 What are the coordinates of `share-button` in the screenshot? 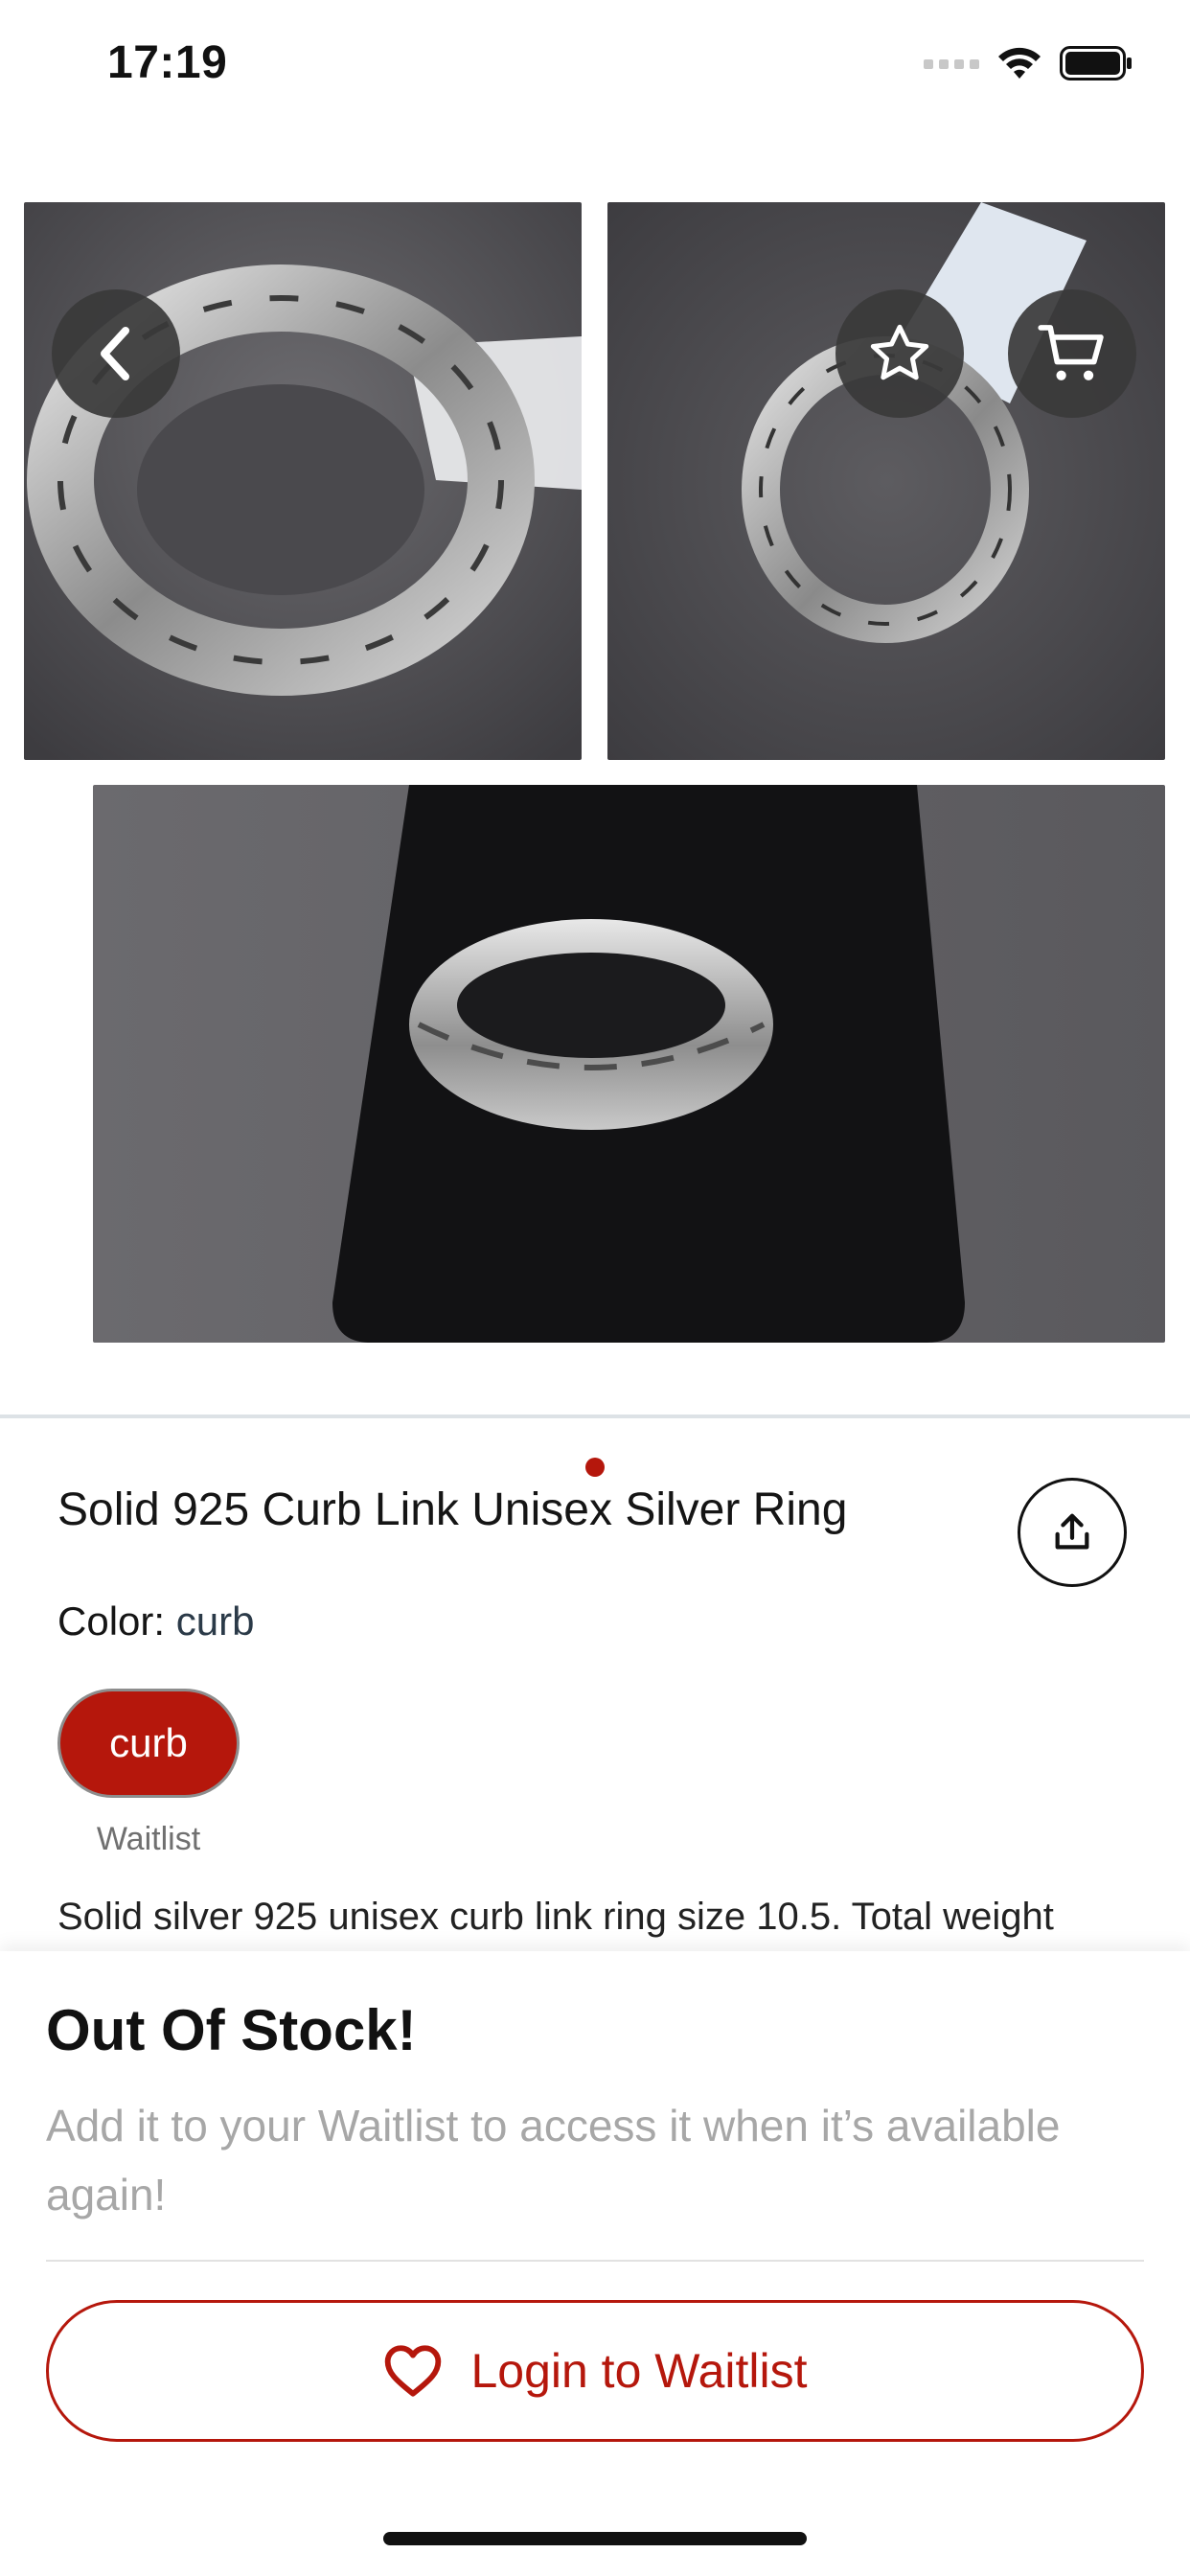 It's located at (1072, 1532).